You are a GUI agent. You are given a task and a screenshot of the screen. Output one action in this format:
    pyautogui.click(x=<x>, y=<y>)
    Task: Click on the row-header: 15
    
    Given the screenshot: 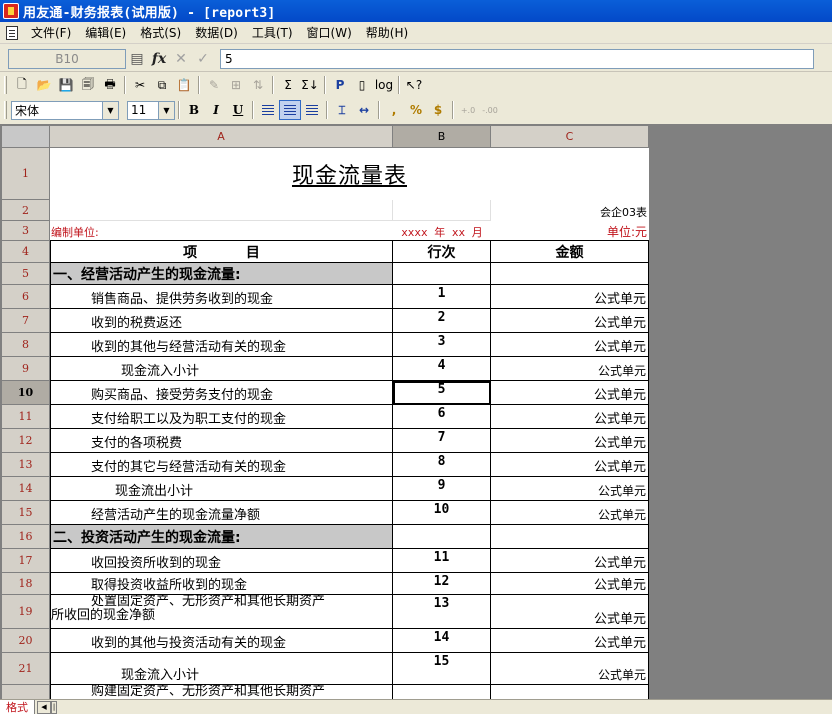 What is the action you would take?
    pyautogui.click(x=26, y=513)
    